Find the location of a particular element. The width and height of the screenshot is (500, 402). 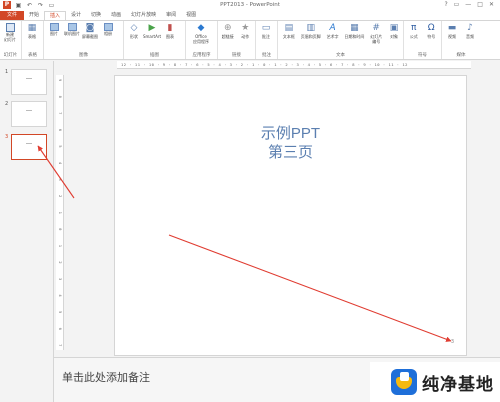

slide-page-number: 3 is located at coordinates (452, 342).